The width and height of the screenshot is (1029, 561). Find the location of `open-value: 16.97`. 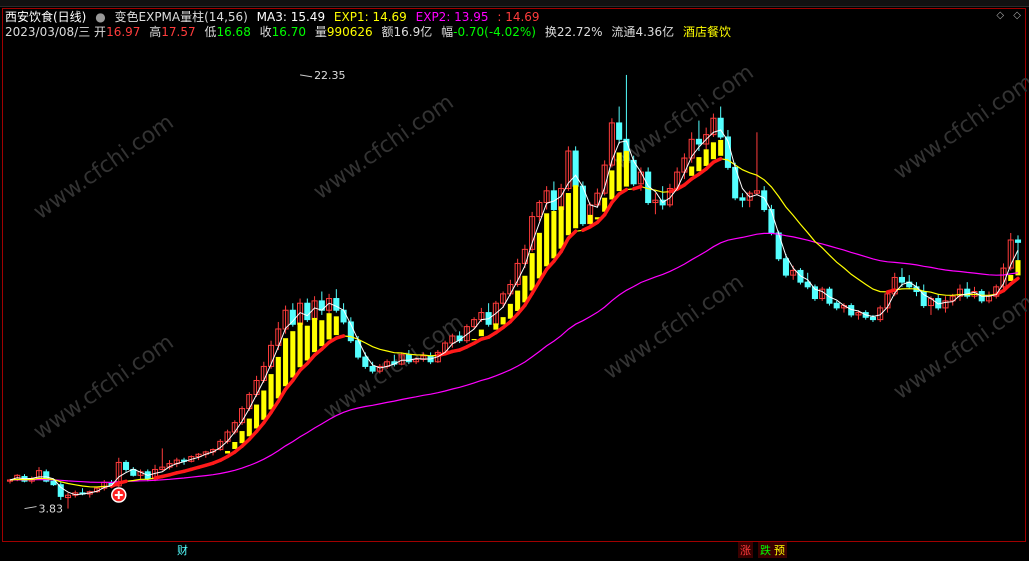

open-value: 16.97 is located at coordinates (123, 32).